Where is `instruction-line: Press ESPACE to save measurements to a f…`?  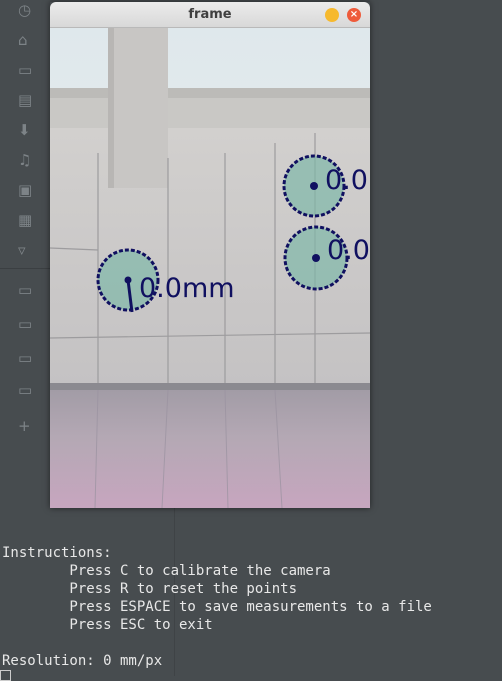
instruction-line: Press ESPACE to save measurements to a f… is located at coordinates (217, 607).